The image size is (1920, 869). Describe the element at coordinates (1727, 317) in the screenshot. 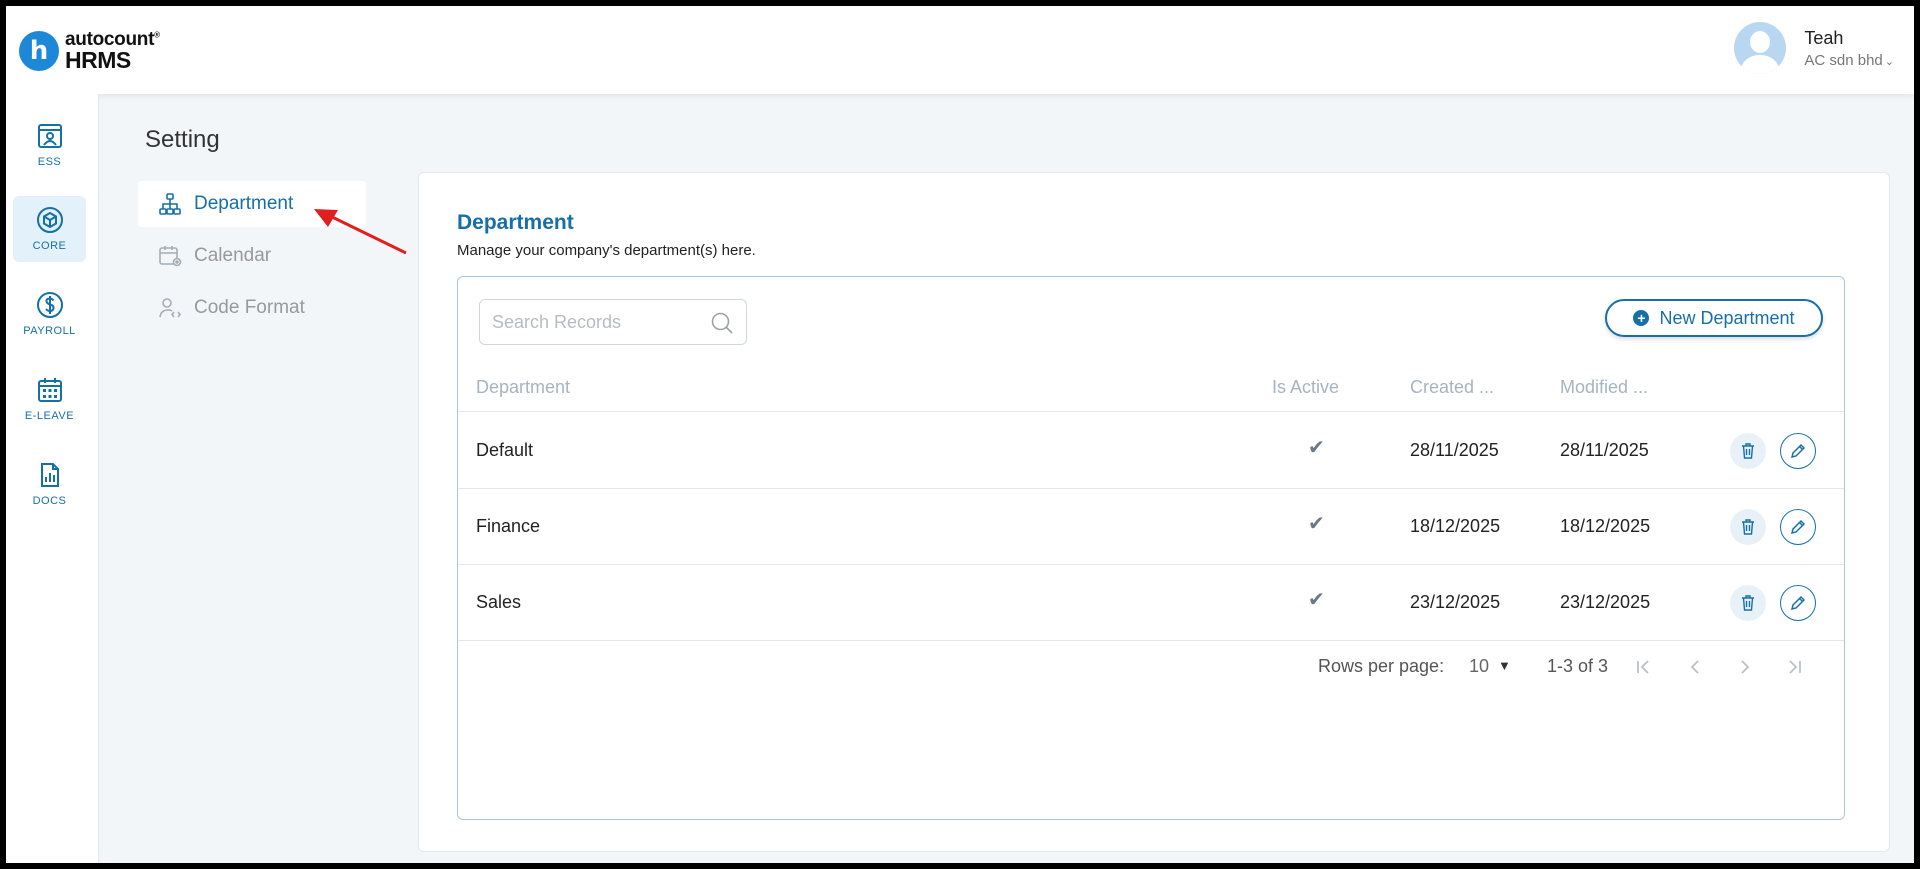

I see `new-department-label: New Department` at that location.